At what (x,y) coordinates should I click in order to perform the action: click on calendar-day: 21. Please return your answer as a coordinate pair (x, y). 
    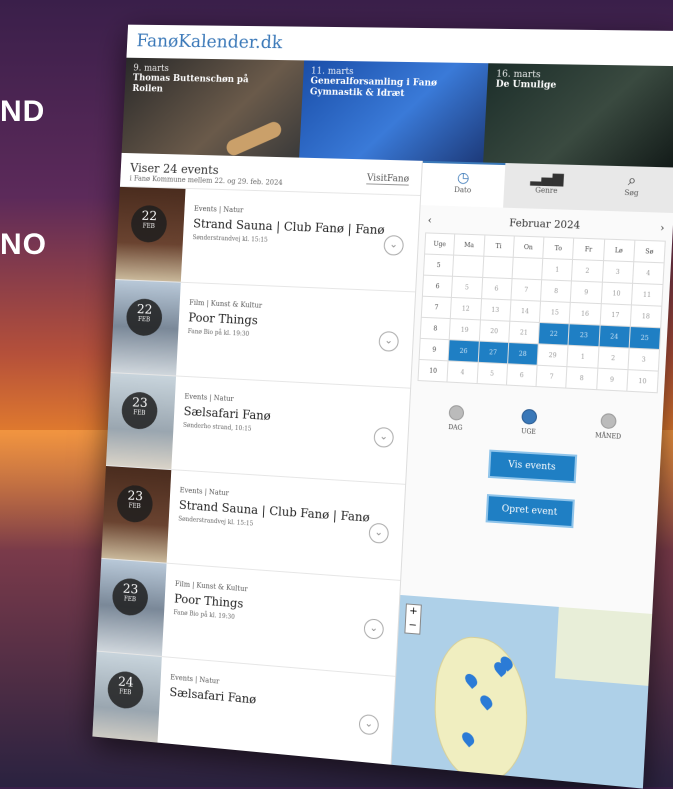
    Looking at the image, I should click on (524, 333).